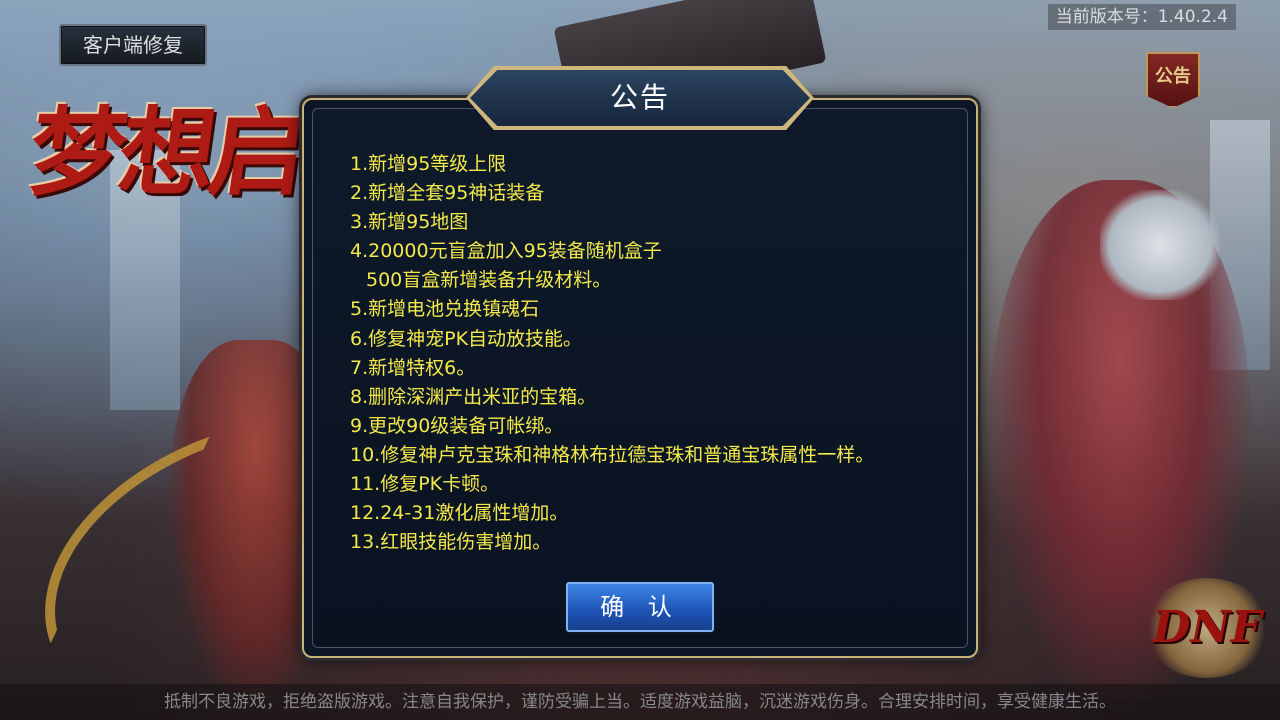  I want to click on notice-line: 12.24-31激化属性增加。, so click(459, 513).